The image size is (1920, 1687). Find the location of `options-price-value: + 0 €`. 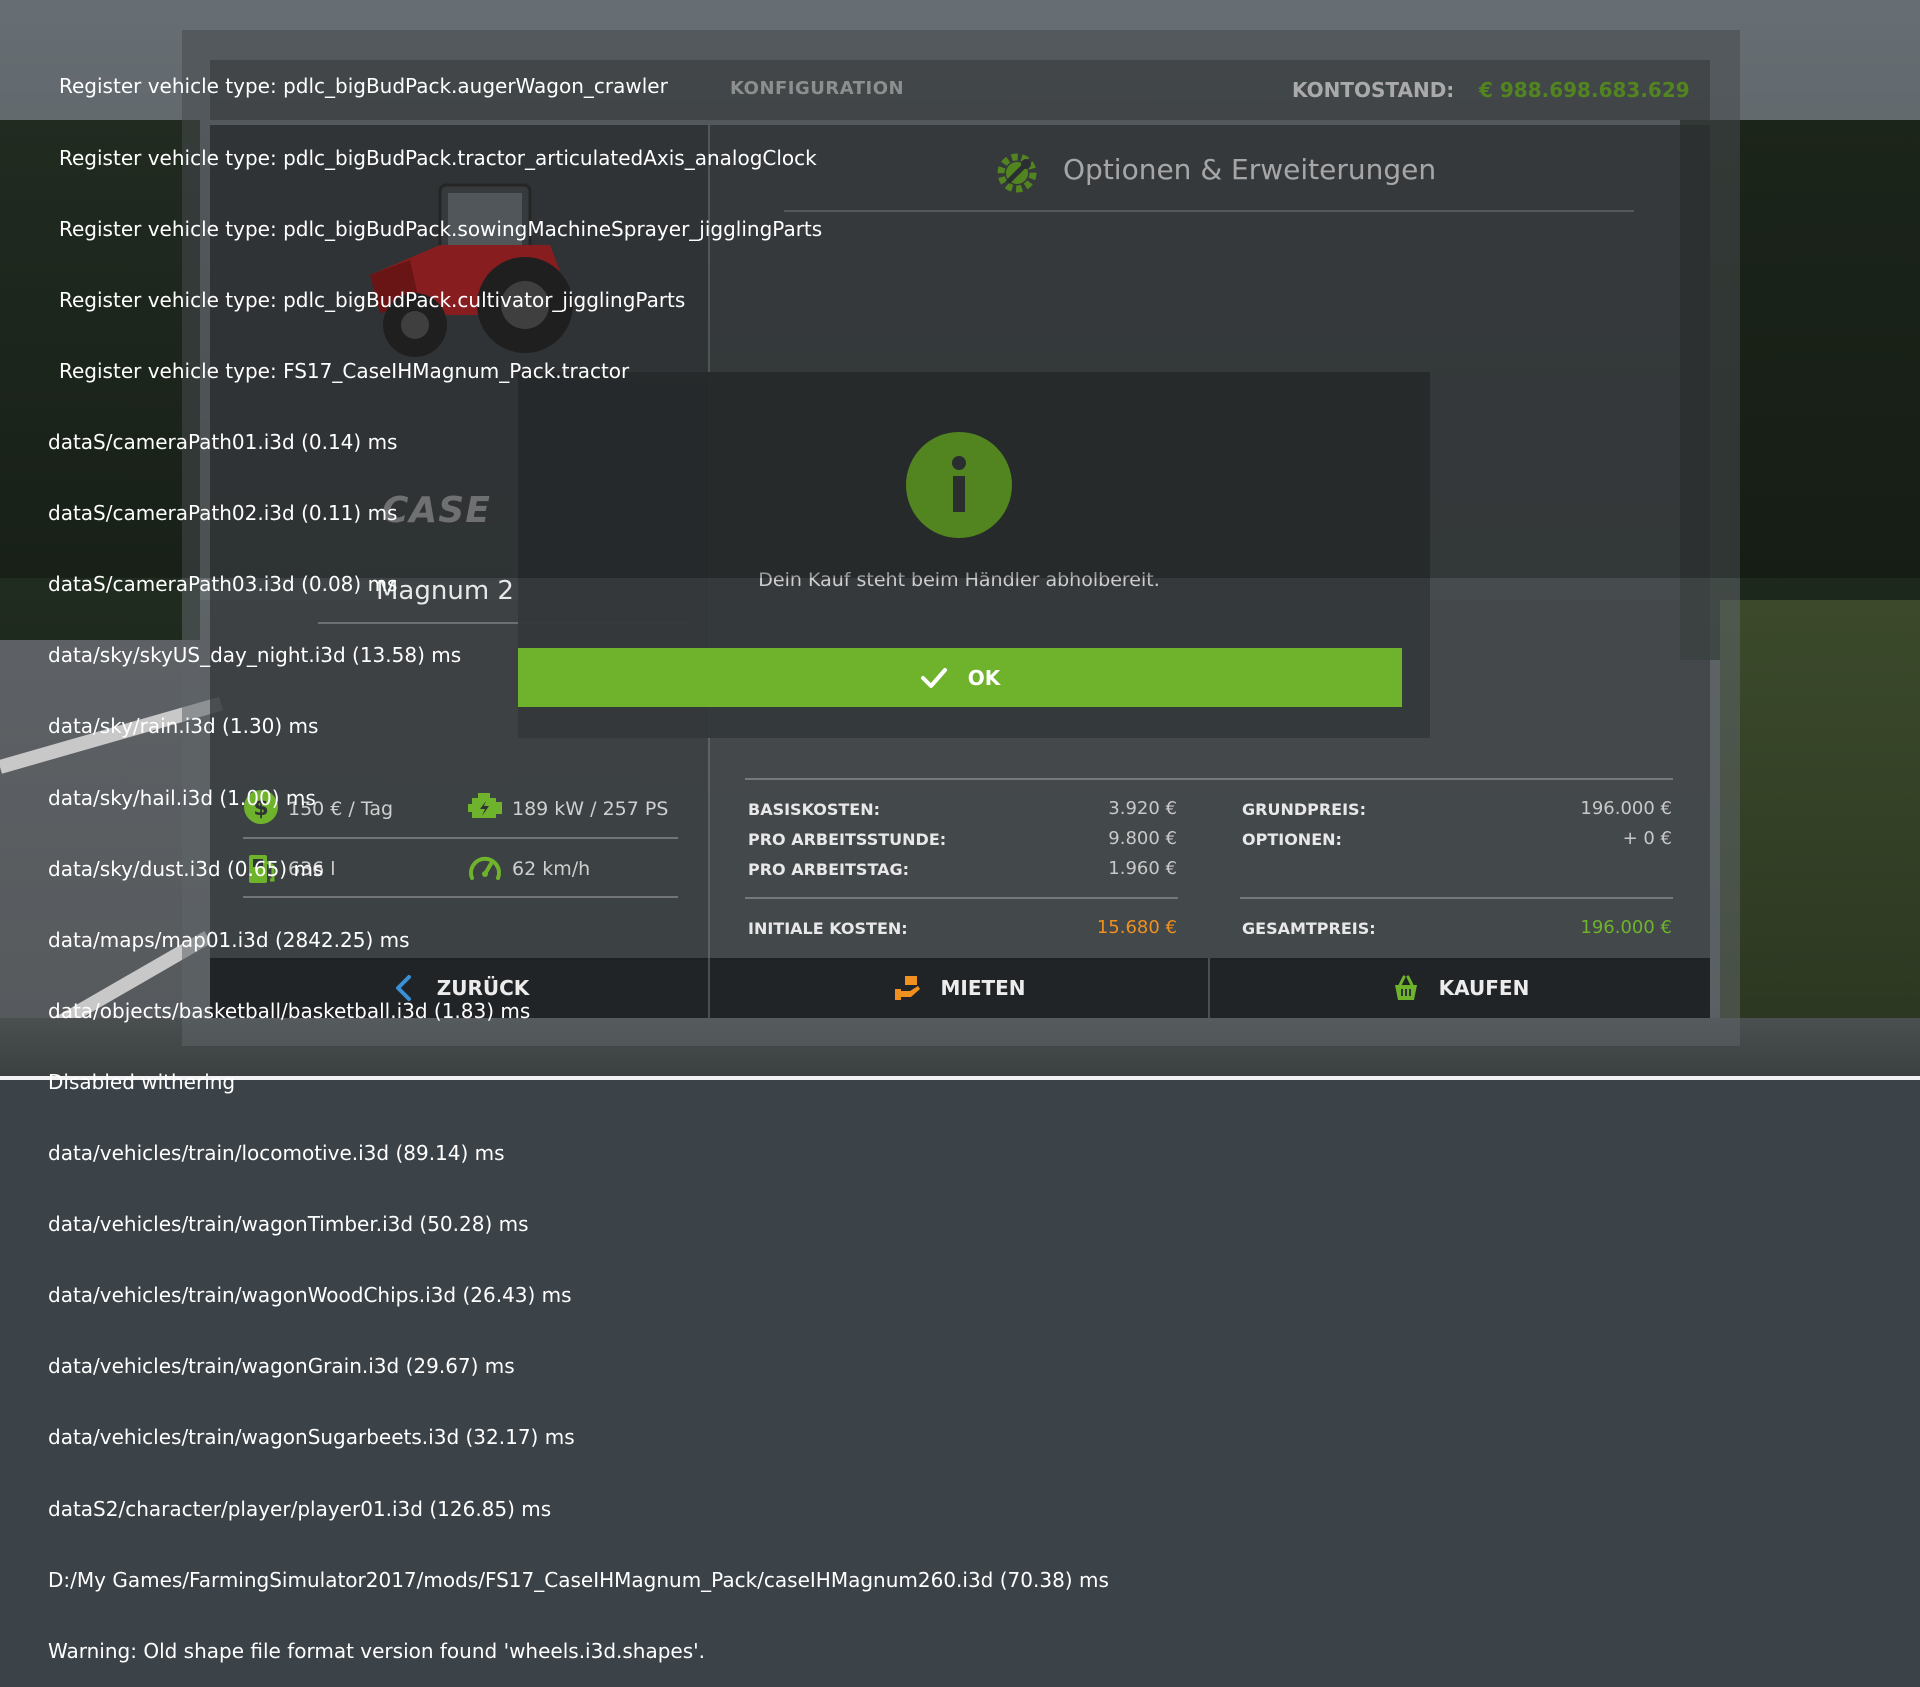

options-price-value: + 0 € is located at coordinates (1647, 838).